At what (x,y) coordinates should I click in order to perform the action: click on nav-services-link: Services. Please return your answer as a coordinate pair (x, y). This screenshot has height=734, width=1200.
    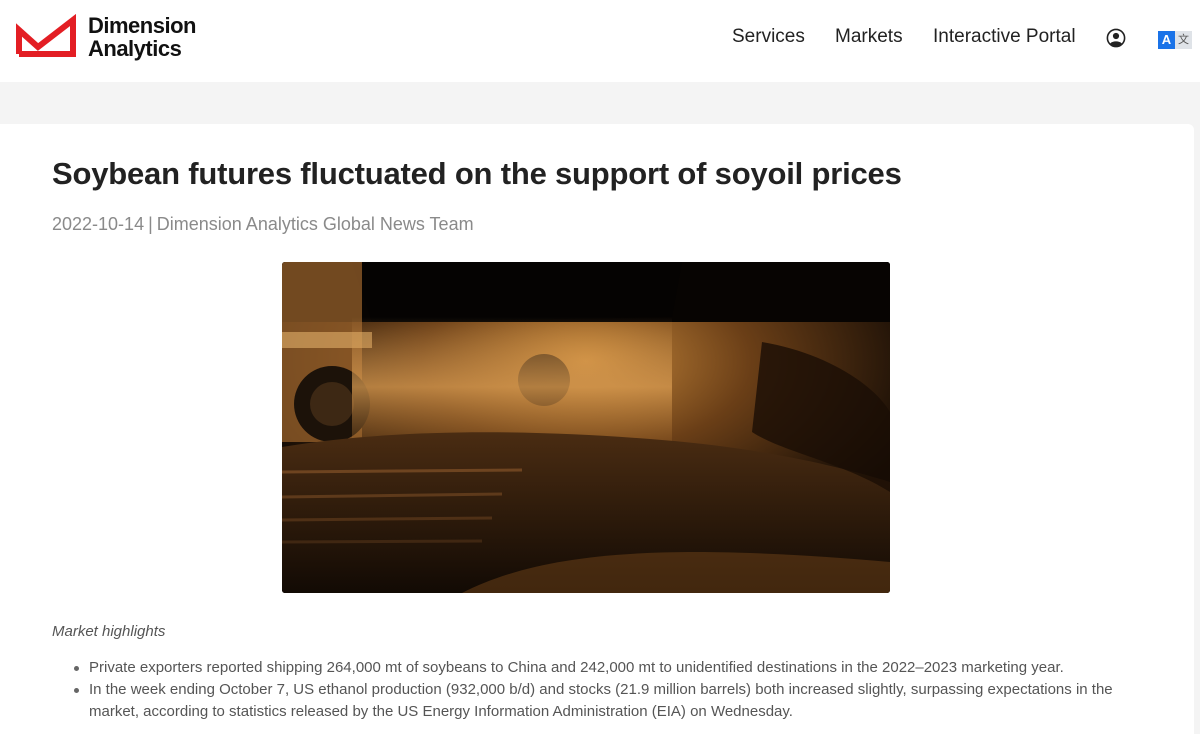
    Looking at the image, I should click on (768, 37).